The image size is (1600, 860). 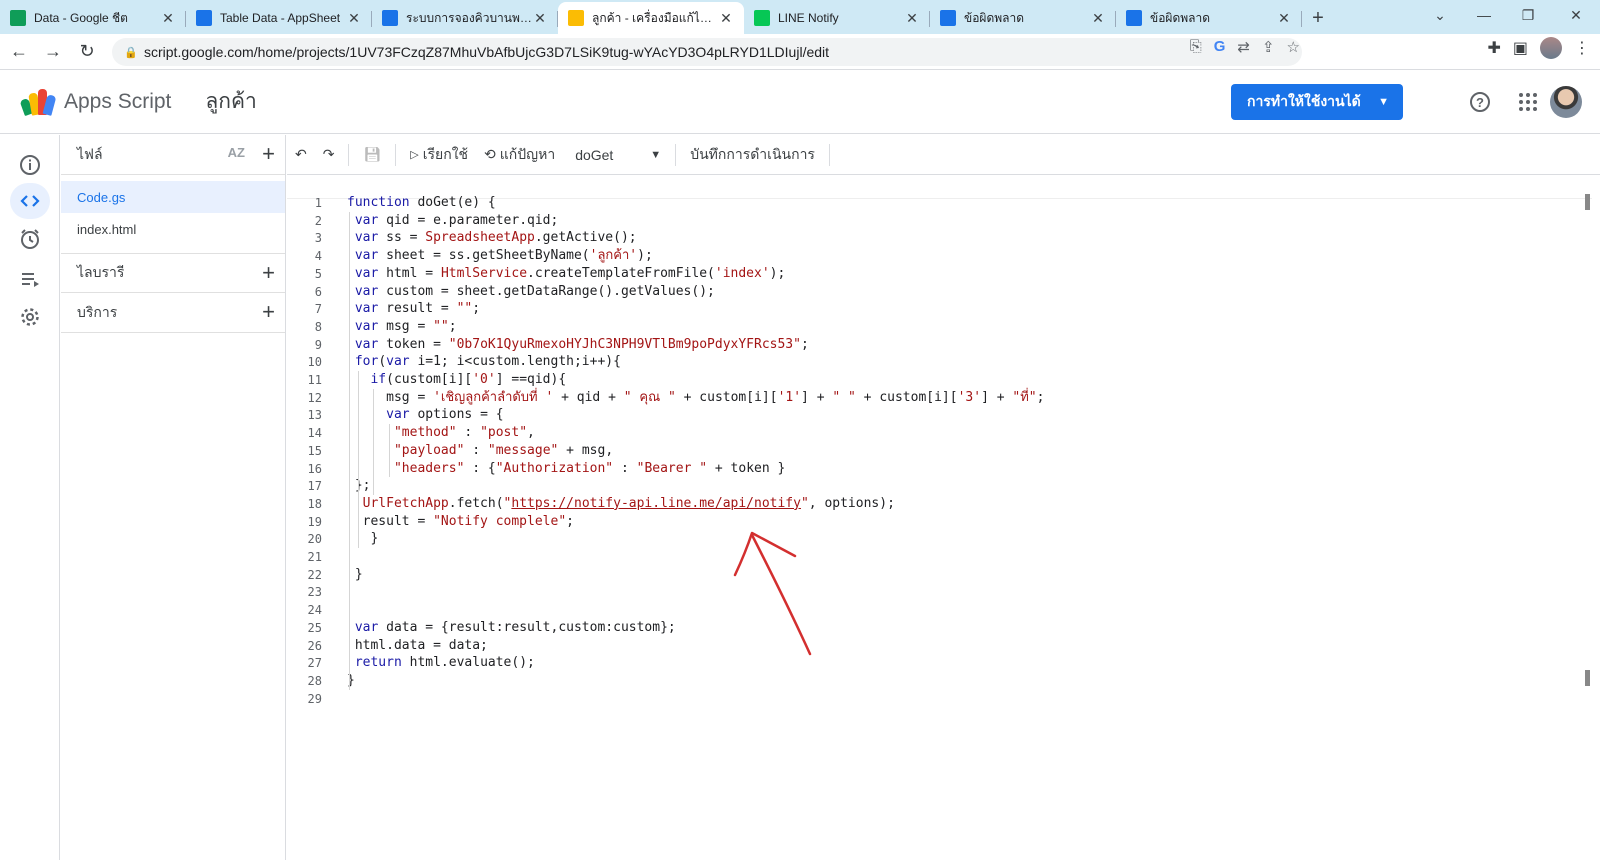 What do you see at coordinates (1528, 102) in the screenshot?
I see `apps-grid-icon` at bounding box center [1528, 102].